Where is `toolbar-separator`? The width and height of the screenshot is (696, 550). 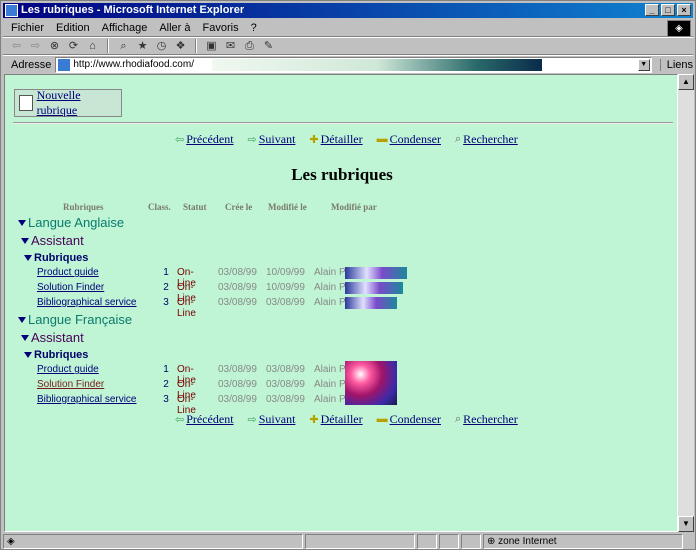
toolbar-separator is located at coordinates (196, 46).